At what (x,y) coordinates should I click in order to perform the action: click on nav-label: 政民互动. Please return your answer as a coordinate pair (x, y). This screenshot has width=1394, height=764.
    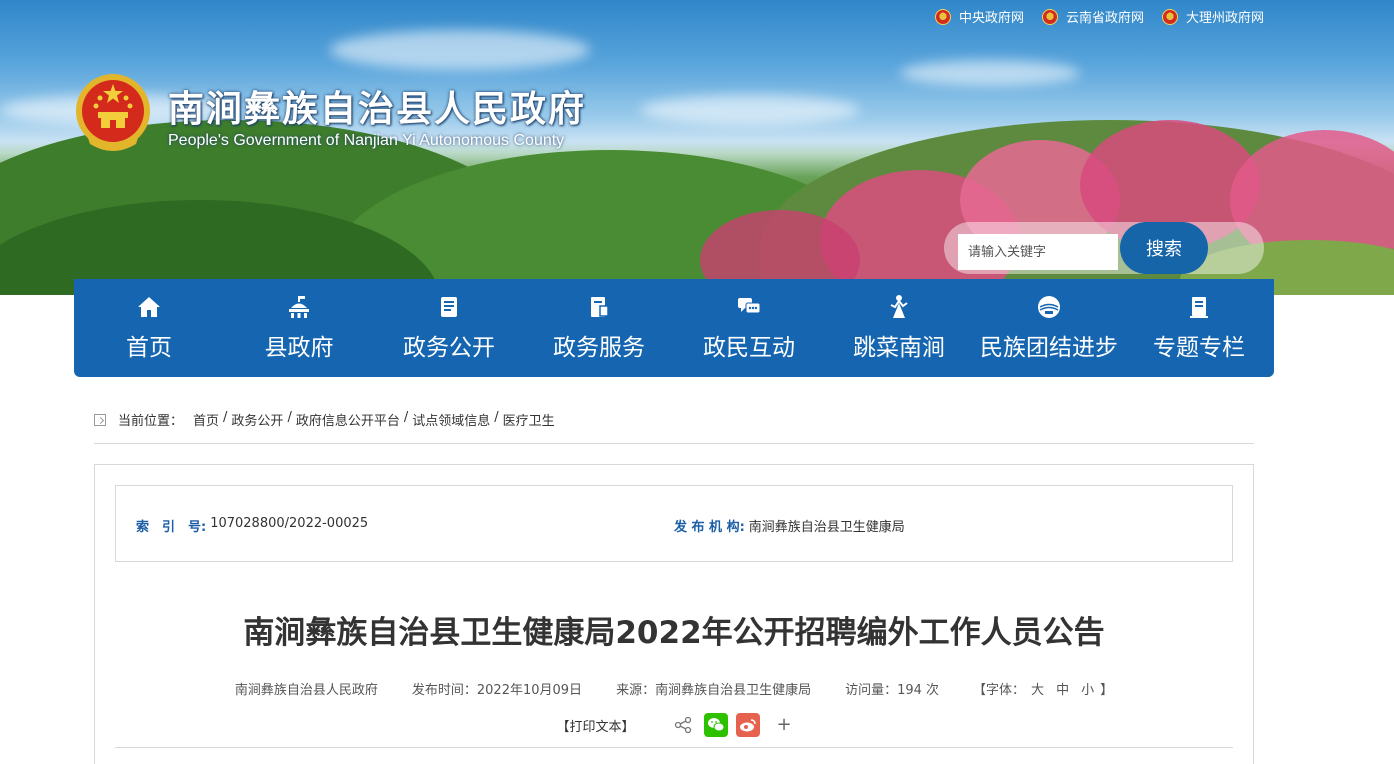
    Looking at the image, I should click on (749, 348).